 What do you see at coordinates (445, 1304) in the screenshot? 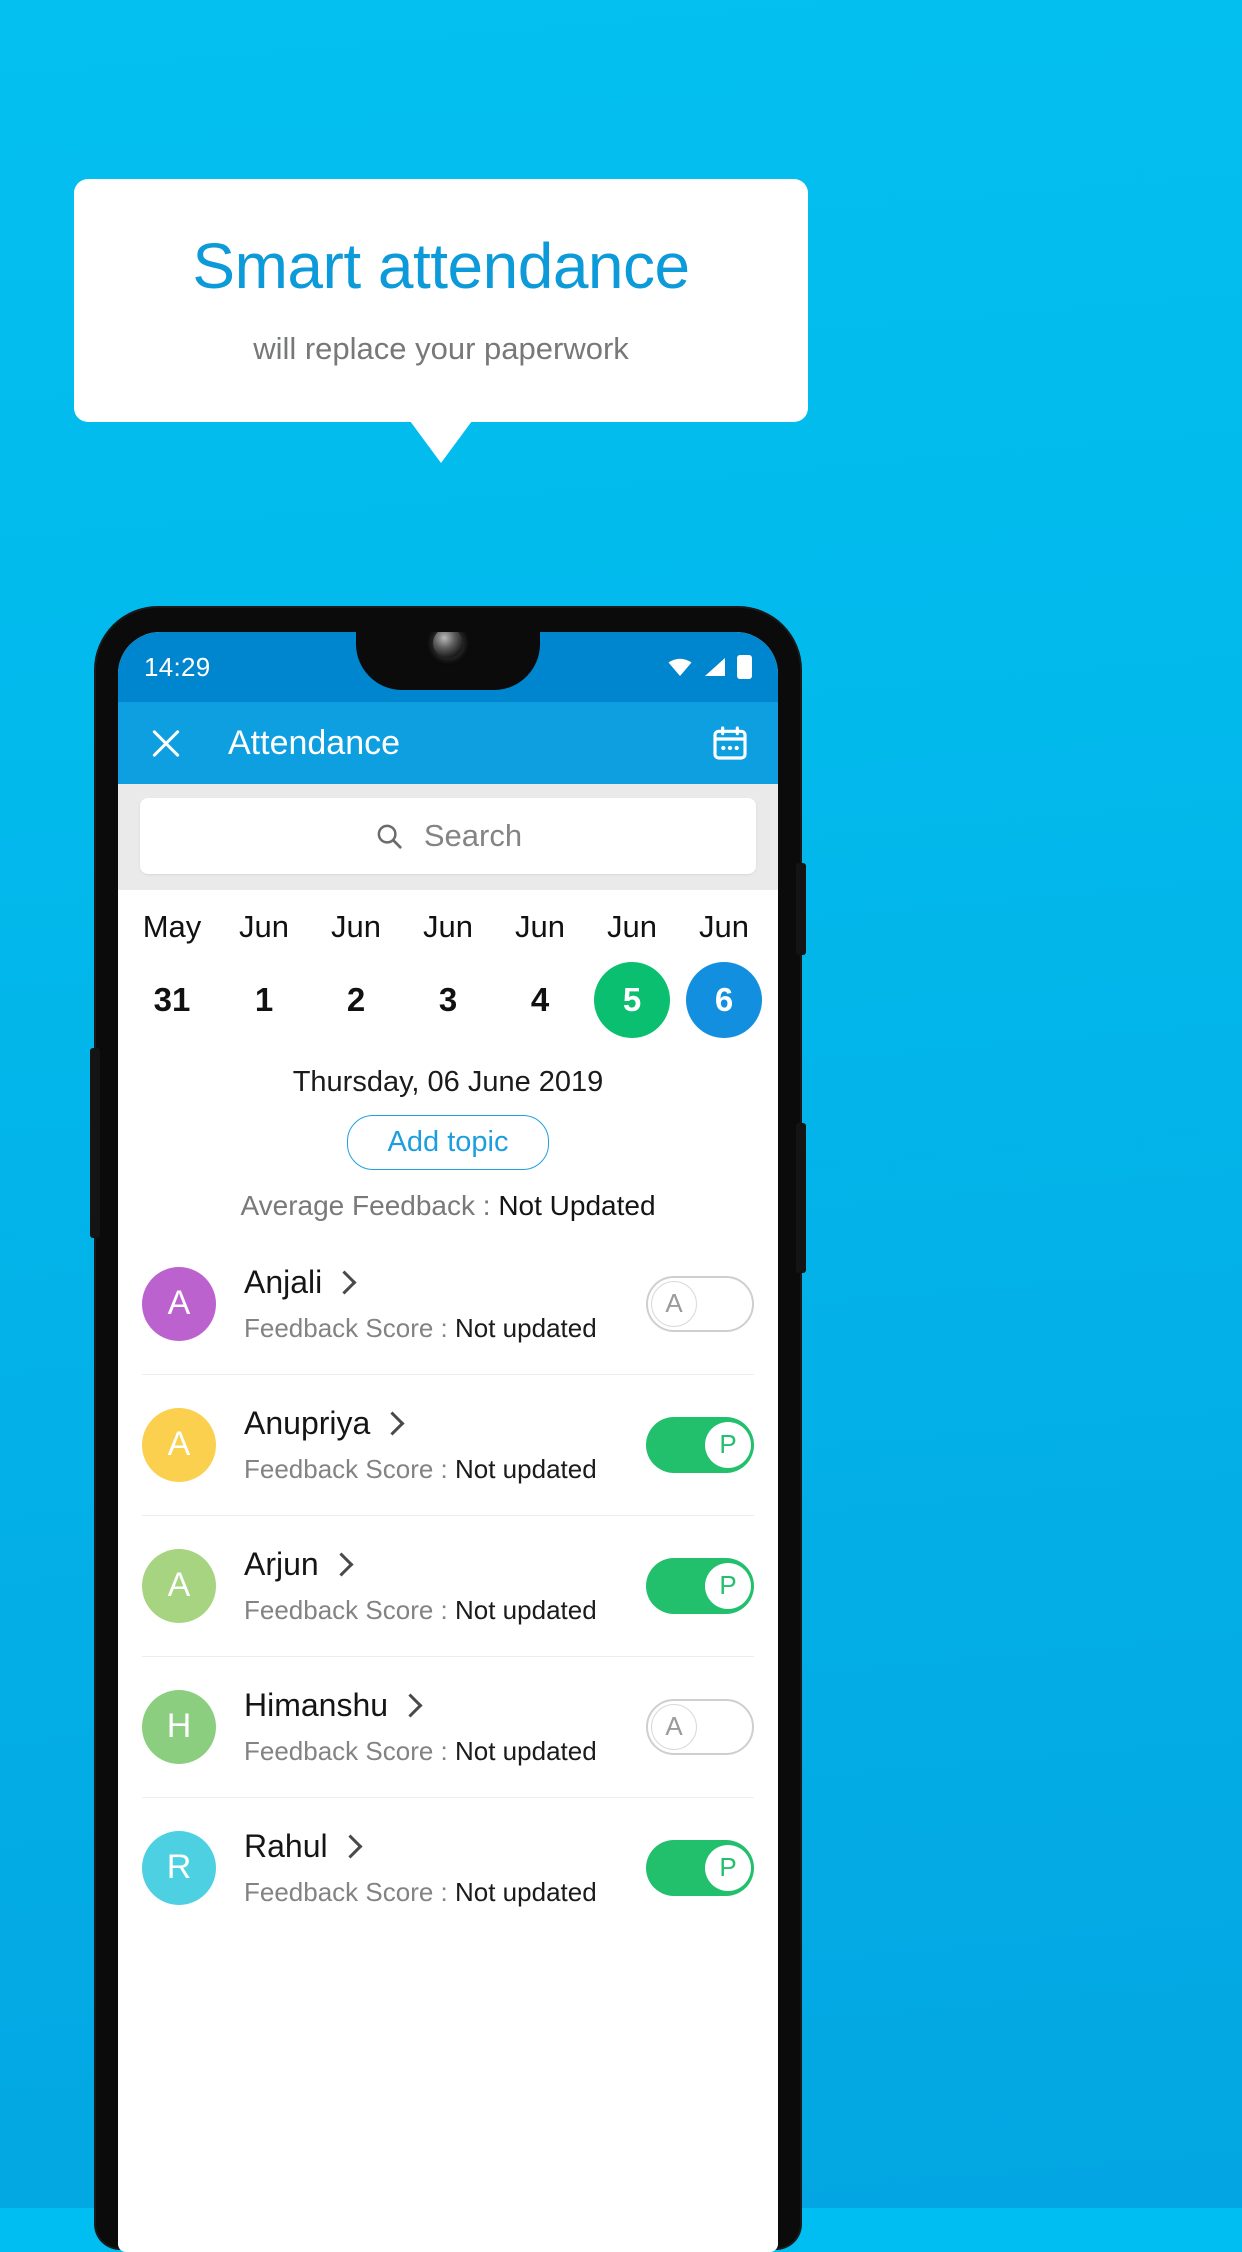
I see `student-info: Anjali Feedback Score : Not updated` at bounding box center [445, 1304].